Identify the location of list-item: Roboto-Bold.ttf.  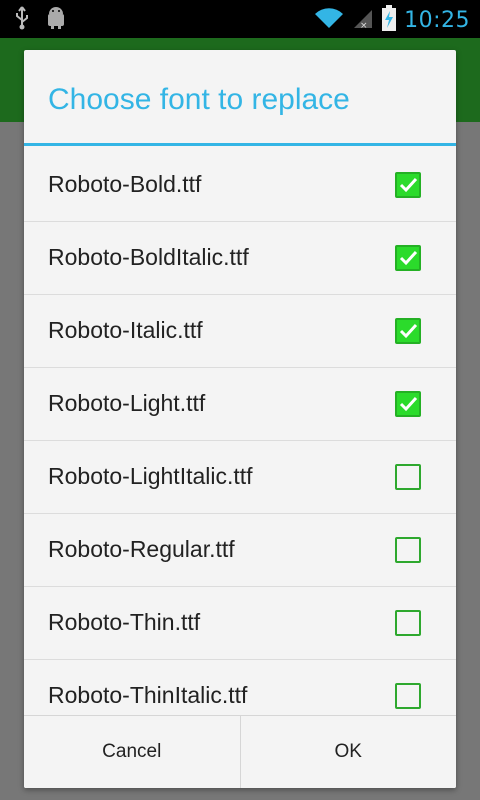
(240, 185).